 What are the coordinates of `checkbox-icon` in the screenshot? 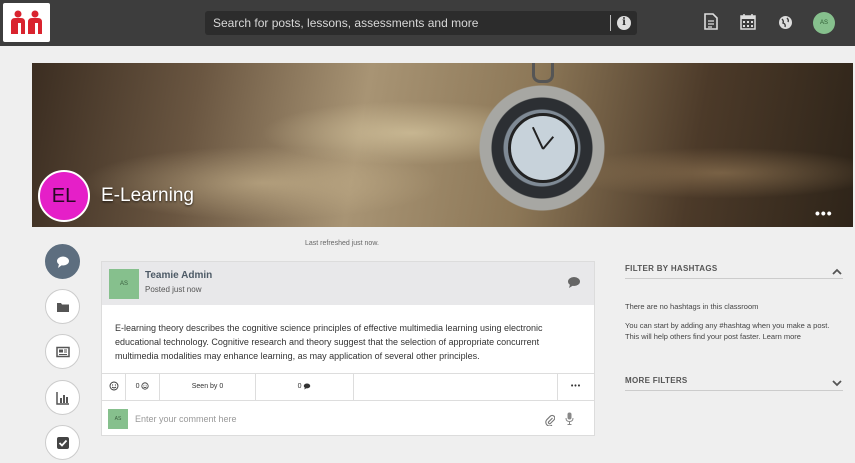 It's located at (63, 443).